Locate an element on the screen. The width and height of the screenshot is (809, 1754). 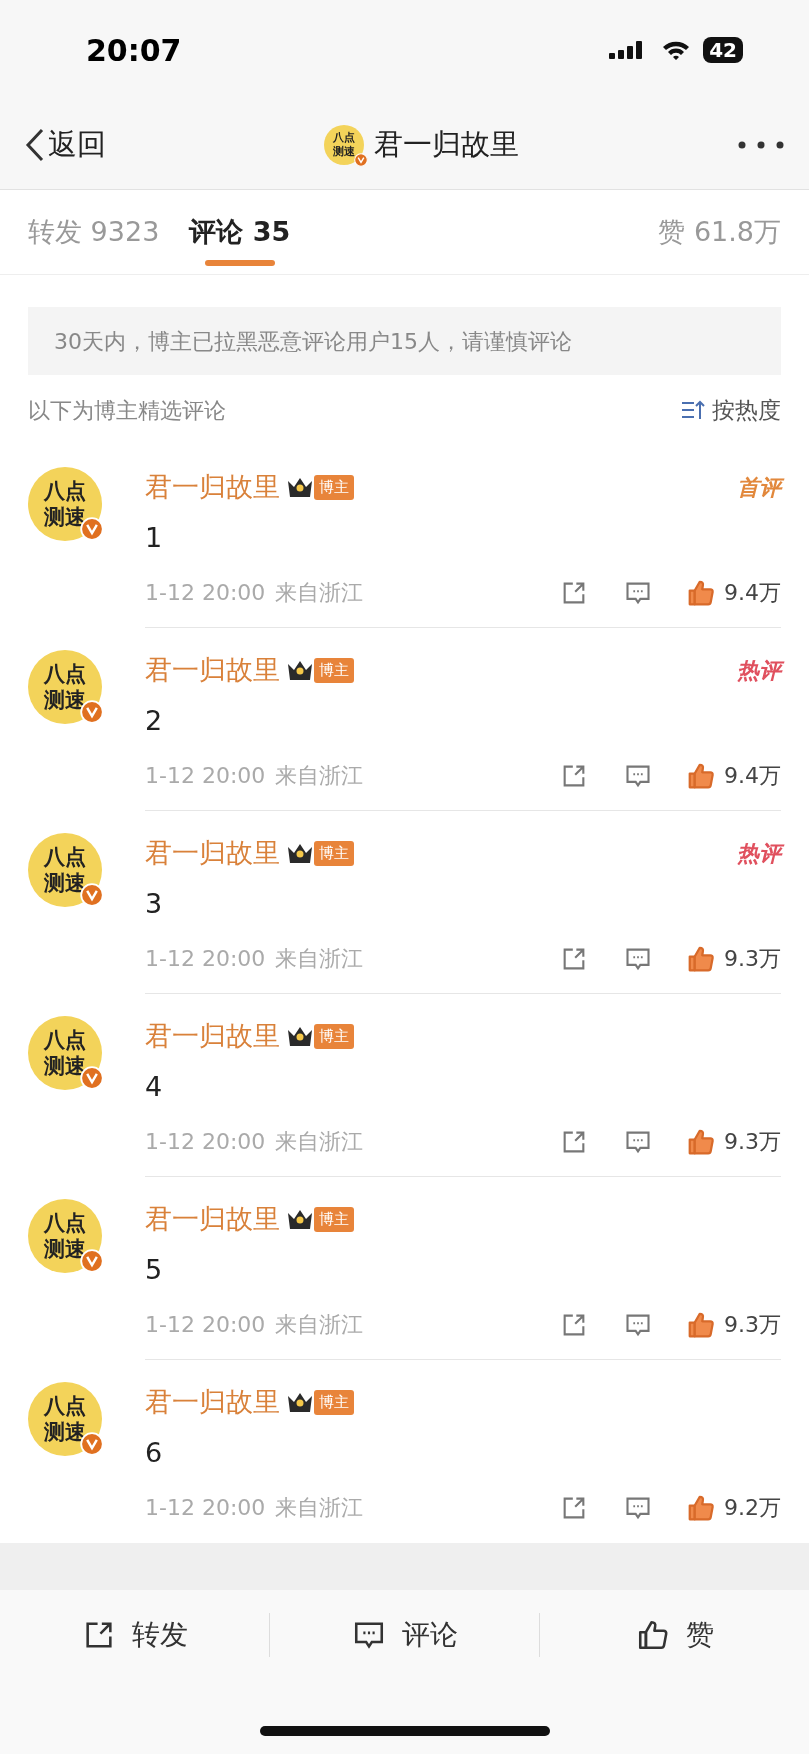
tab: 评论 35 is located at coordinates (240, 232).